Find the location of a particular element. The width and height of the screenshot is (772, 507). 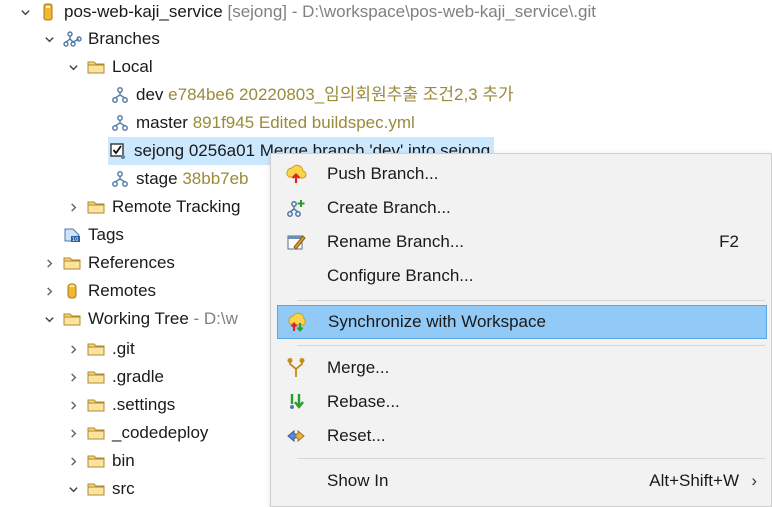

local-node: Local is located at coordinates (109, 67).